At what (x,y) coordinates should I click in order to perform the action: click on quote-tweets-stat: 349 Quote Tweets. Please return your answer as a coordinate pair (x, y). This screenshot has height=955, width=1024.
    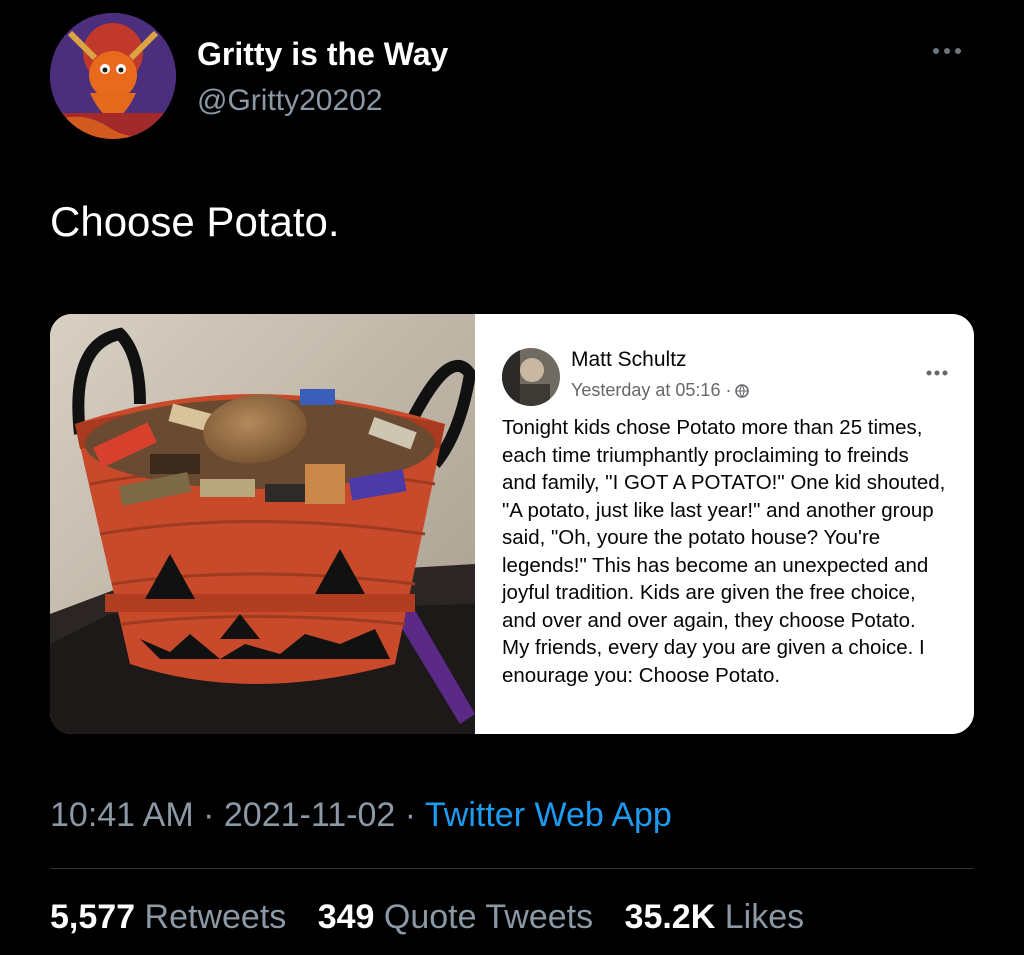
    Looking at the image, I should click on (455, 917).